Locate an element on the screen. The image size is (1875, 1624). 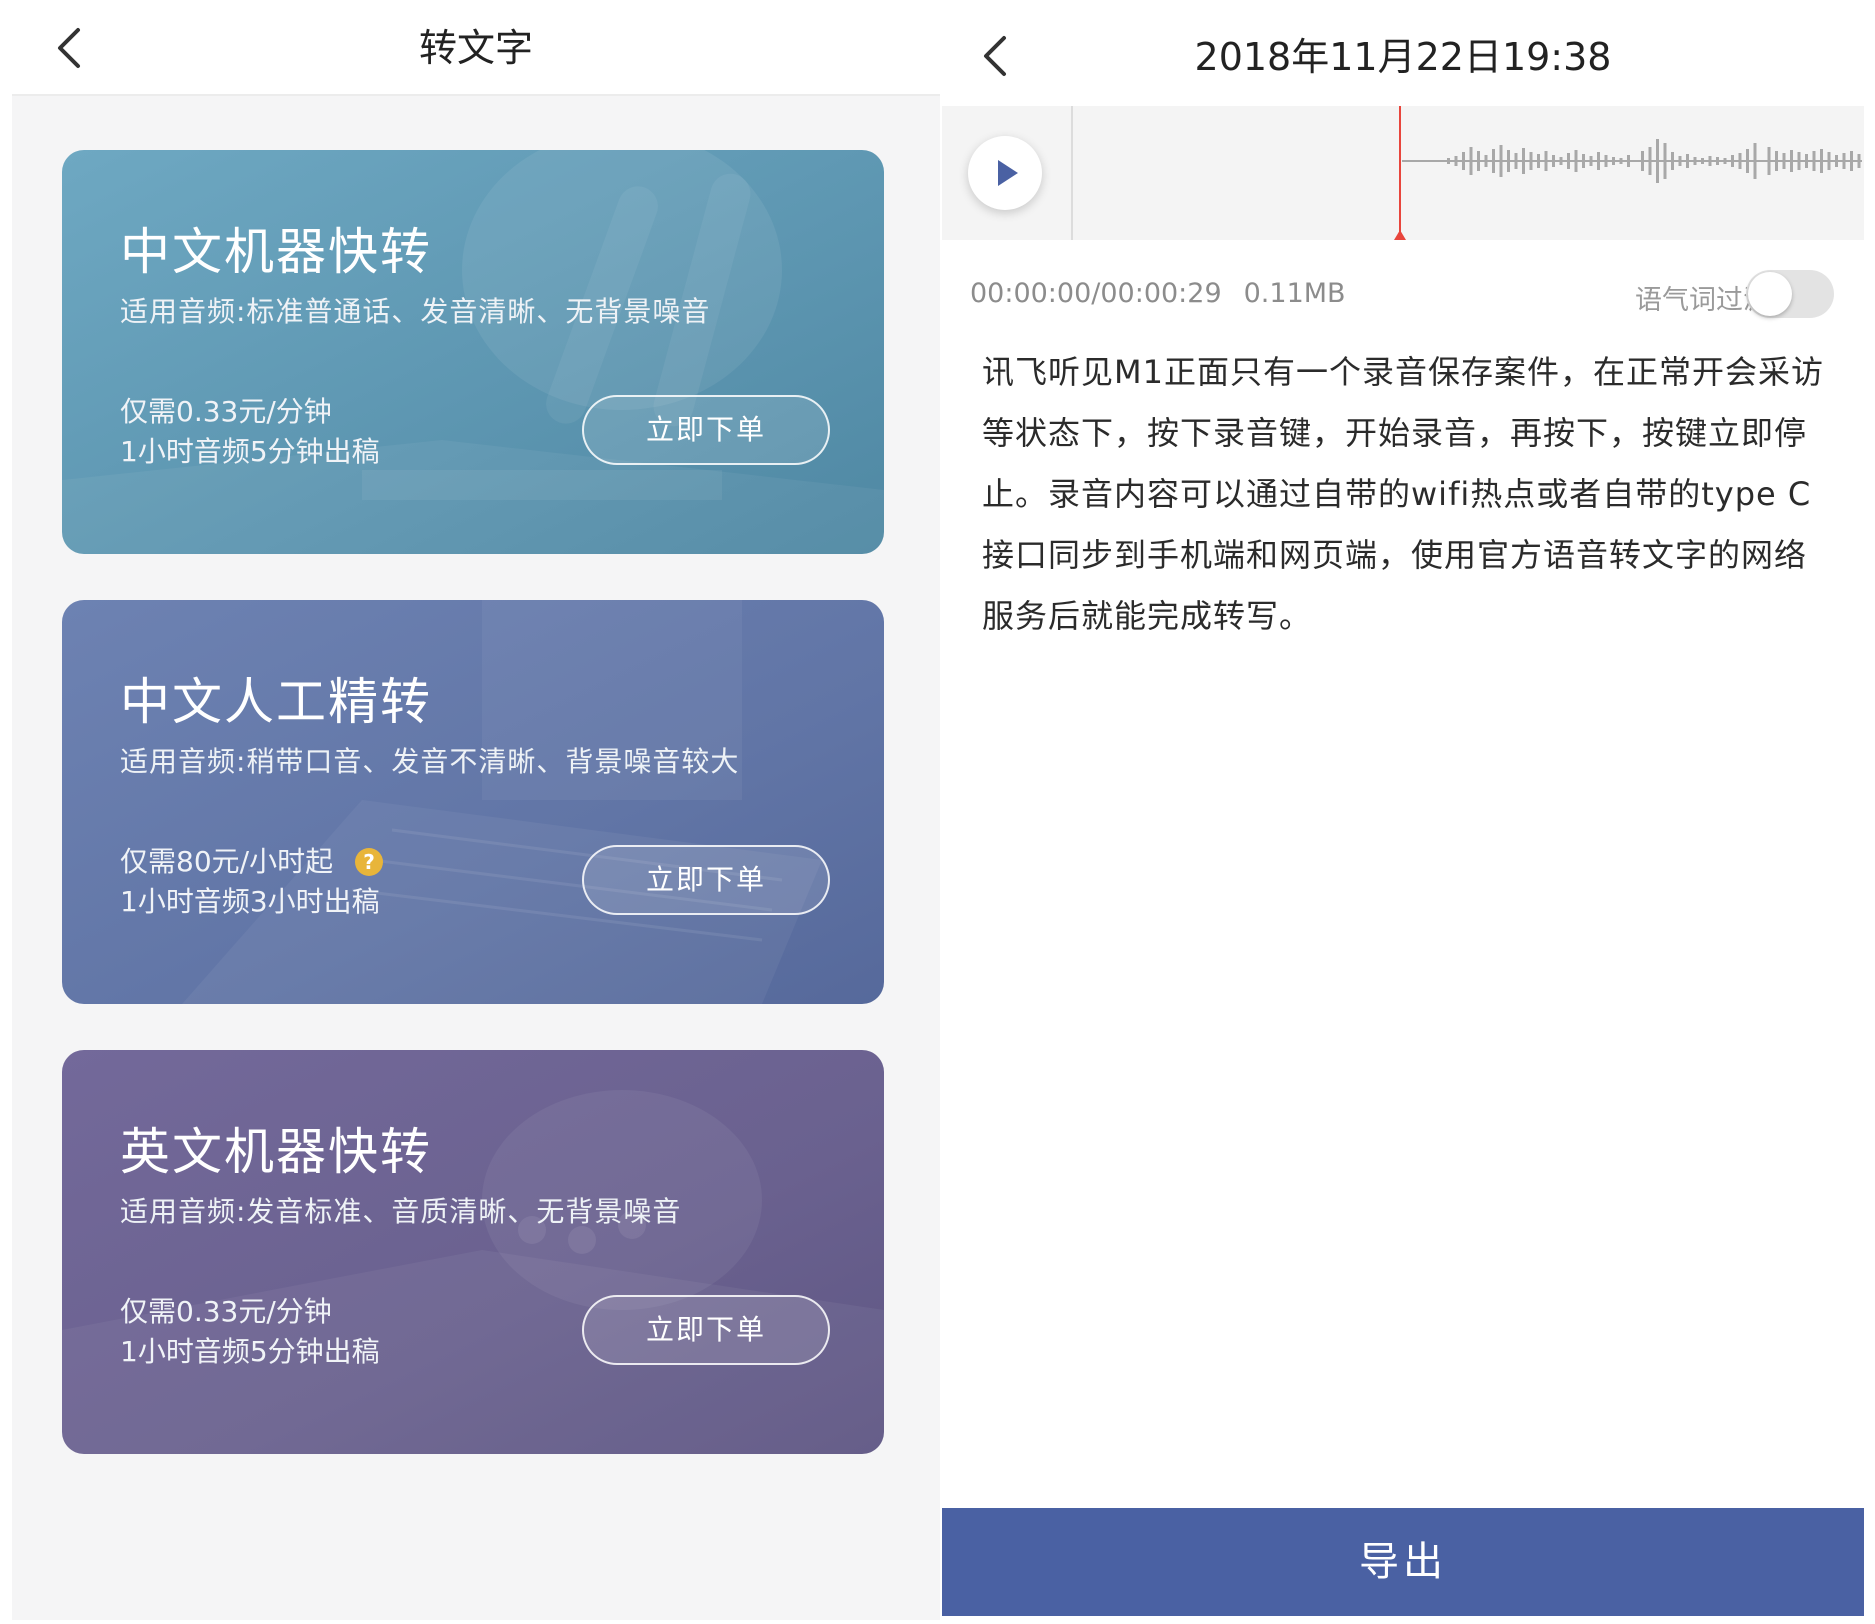
file-size: 0.11MB is located at coordinates (1294, 293).